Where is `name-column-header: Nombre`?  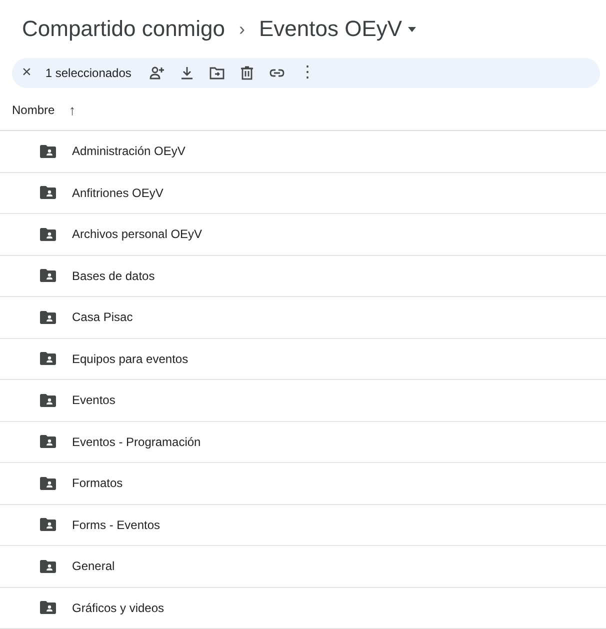 name-column-header: Nombre is located at coordinates (33, 110).